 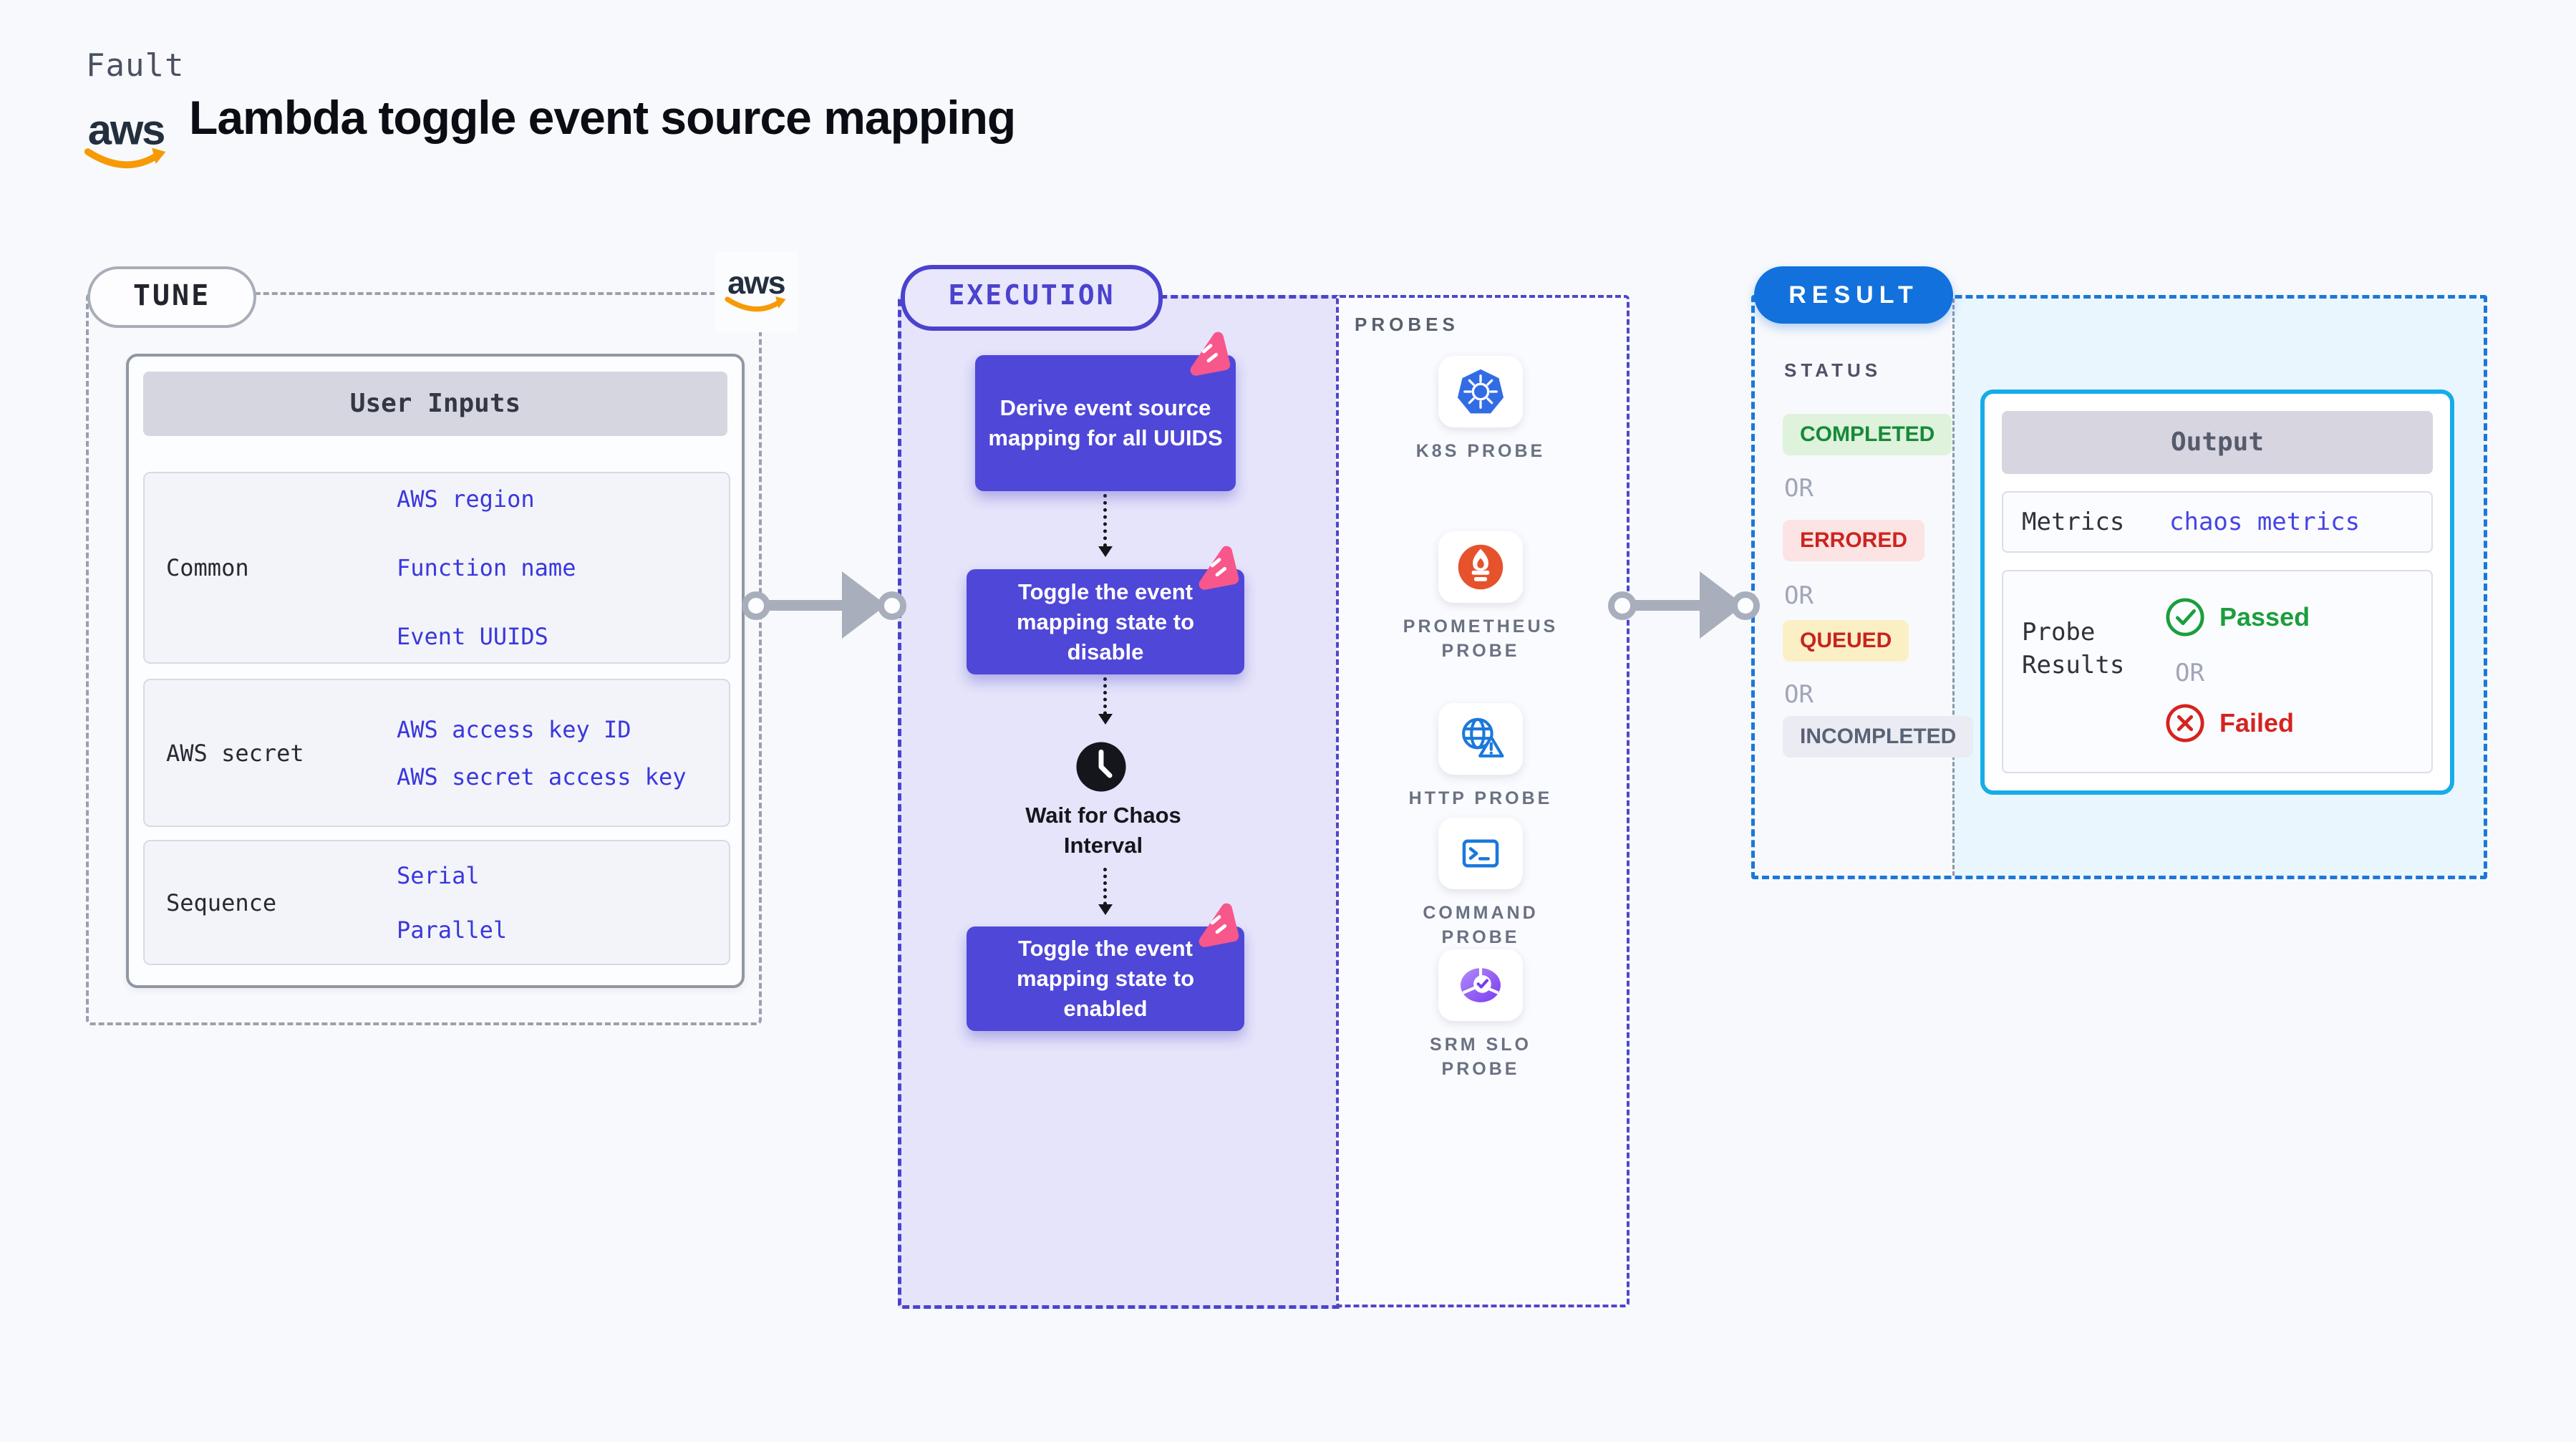 I want to click on input-row-values: Serial Parallel, so click(x=550, y=902).